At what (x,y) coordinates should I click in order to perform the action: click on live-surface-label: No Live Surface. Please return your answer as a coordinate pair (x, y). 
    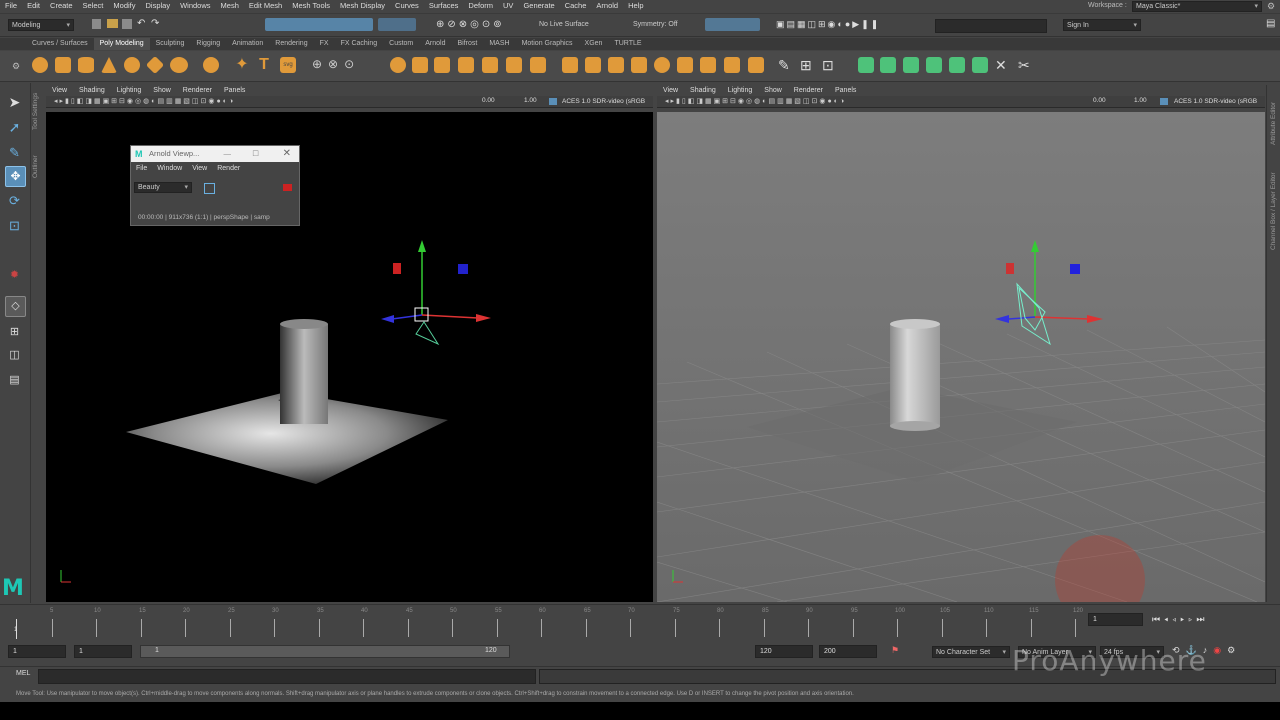
    Looking at the image, I should click on (564, 25).